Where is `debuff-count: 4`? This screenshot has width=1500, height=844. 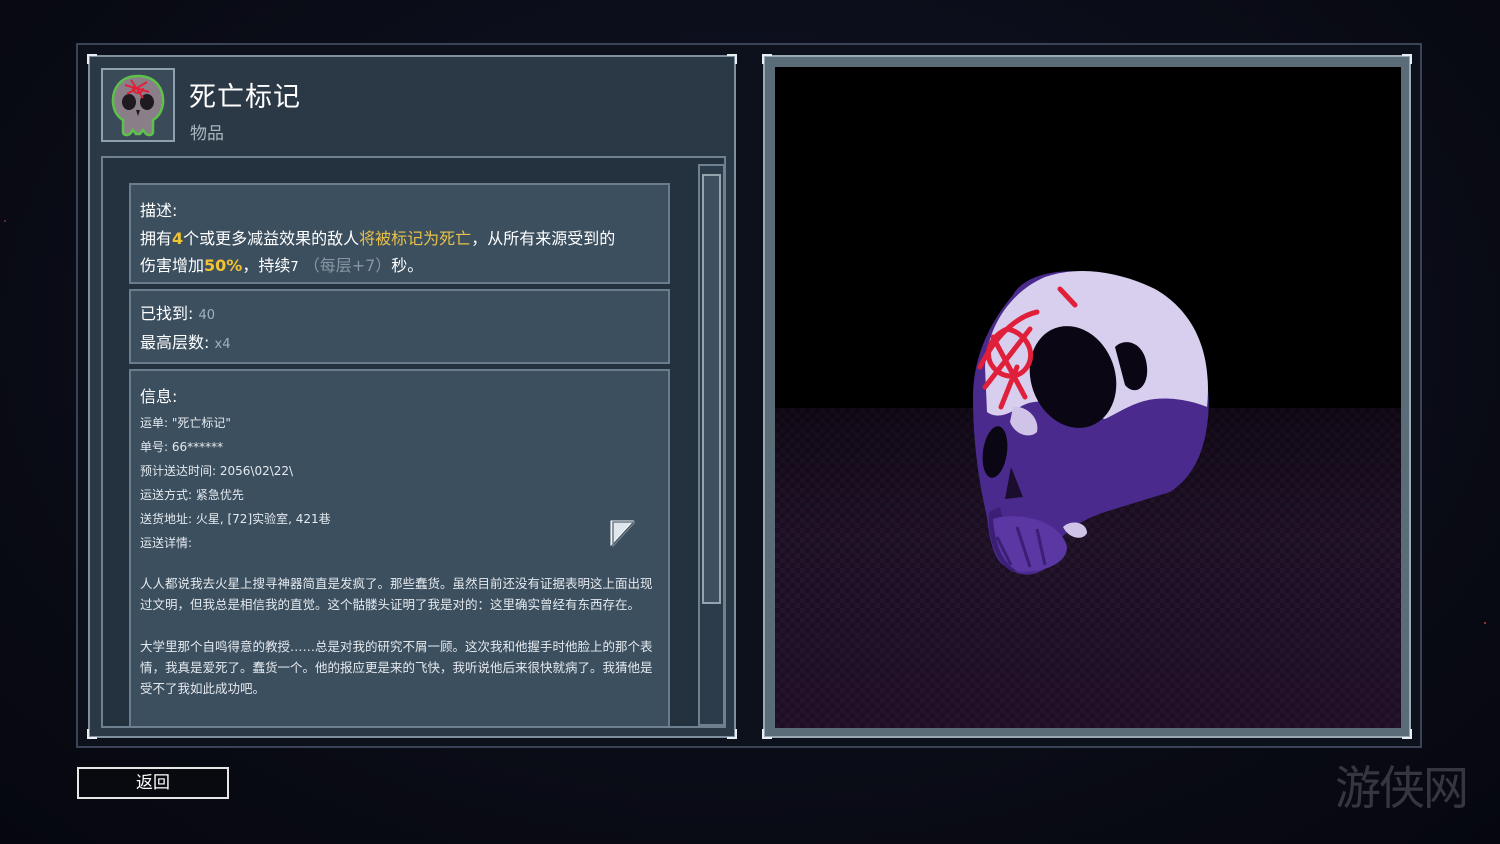
debuff-count: 4 is located at coordinates (178, 238).